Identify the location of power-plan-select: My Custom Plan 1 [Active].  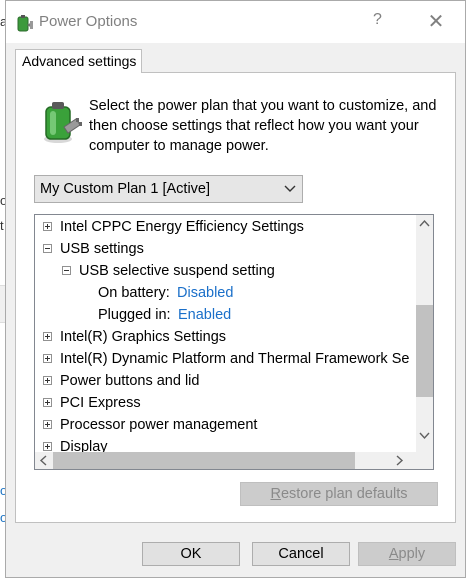
(168, 189).